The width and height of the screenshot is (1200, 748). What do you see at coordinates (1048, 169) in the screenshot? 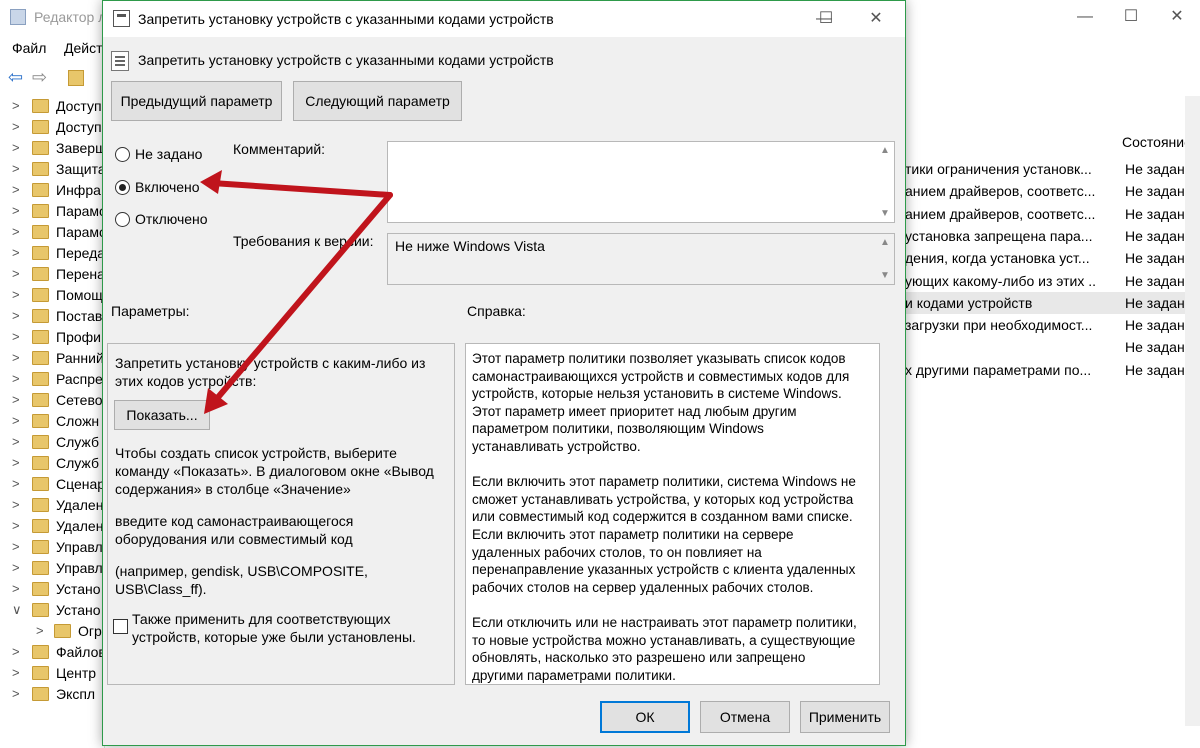
I see `policy-row: тики ограничения установк... Не задана` at bounding box center [1048, 169].